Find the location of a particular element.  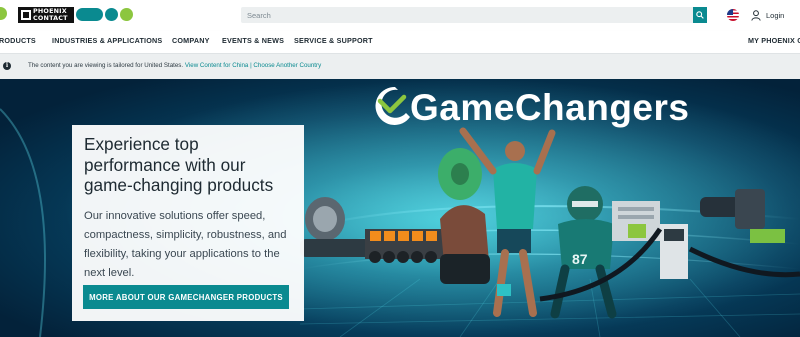

search-input is located at coordinates (466, 15).